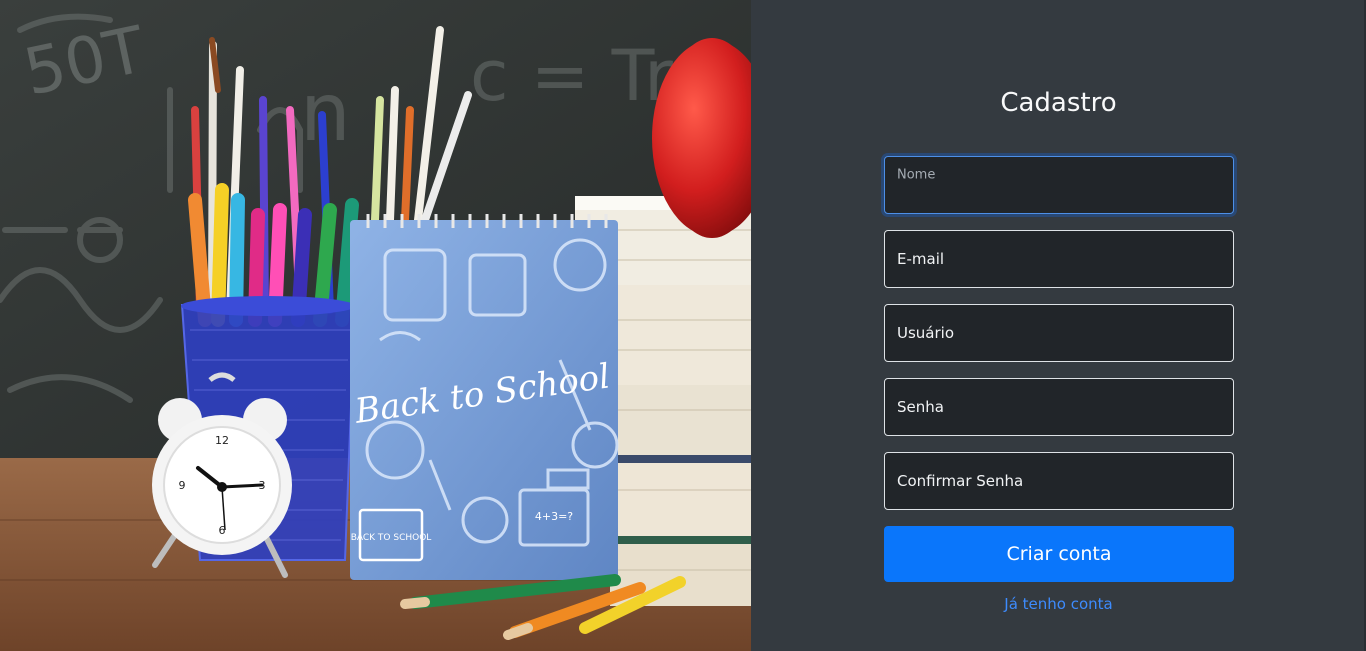 This screenshot has width=1366, height=651. I want to click on page-title: Cadastro, so click(1058, 103).